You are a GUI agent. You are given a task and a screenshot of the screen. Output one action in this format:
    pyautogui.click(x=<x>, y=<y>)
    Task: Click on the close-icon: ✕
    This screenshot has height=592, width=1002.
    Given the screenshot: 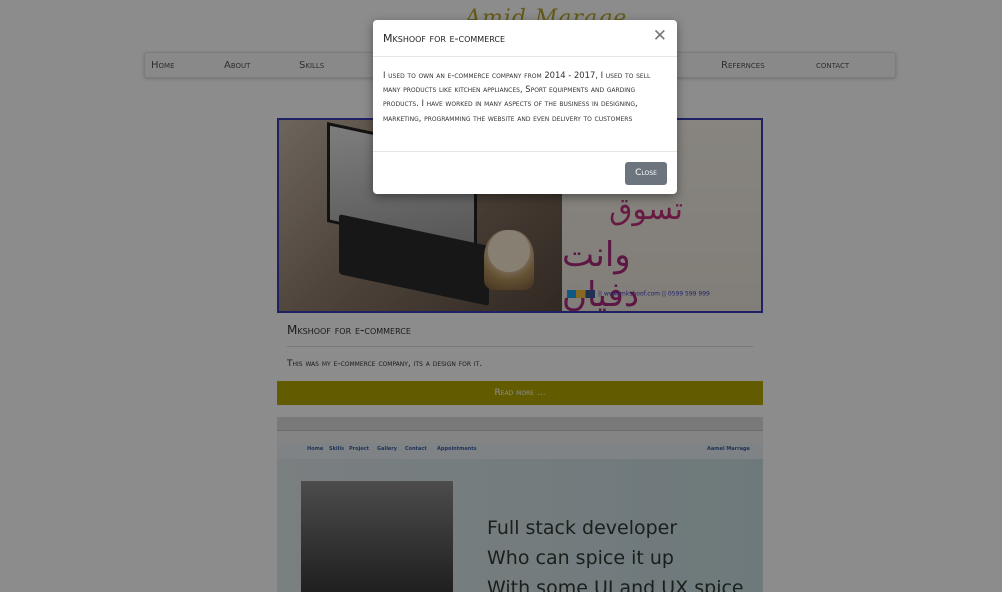 What is the action you would take?
    pyautogui.click(x=660, y=36)
    